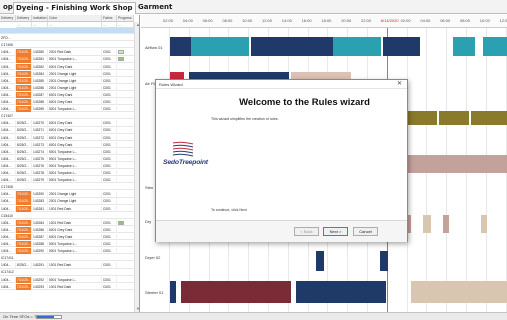 The image size is (507, 320). I want to click on cell-inv: 143287, so click(40, 237).